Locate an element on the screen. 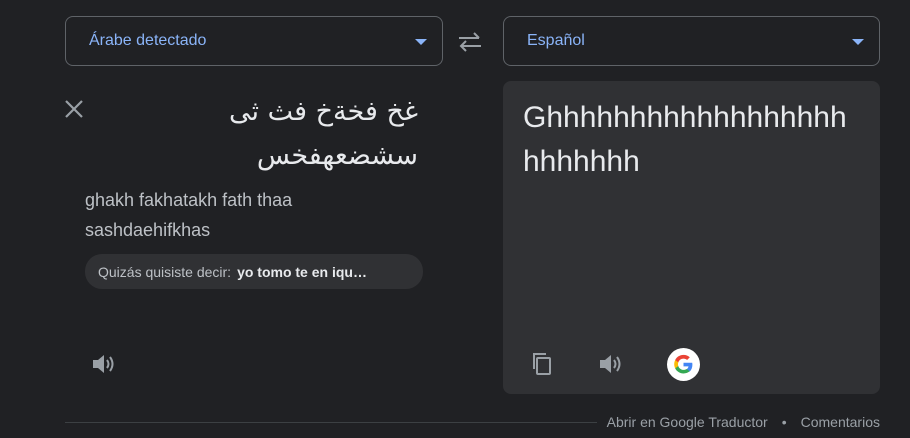 The image size is (910, 438). feedback-link: Comentarios is located at coordinates (840, 422).